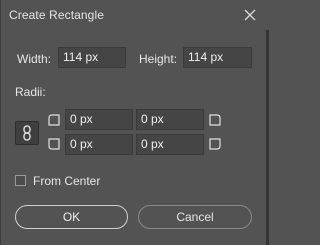 The width and height of the screenshot is (320, 245). I want to click on bottom-right-corner-icon, so click(215, 144).